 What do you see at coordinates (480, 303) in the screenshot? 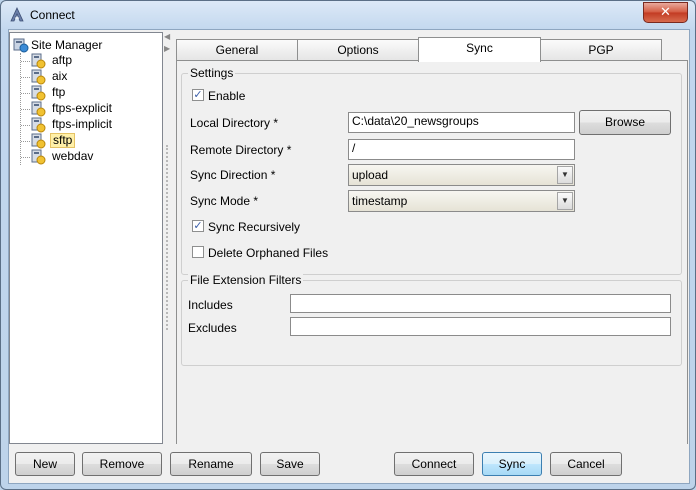
I see `includes-input` at bounding box center [480, 303].